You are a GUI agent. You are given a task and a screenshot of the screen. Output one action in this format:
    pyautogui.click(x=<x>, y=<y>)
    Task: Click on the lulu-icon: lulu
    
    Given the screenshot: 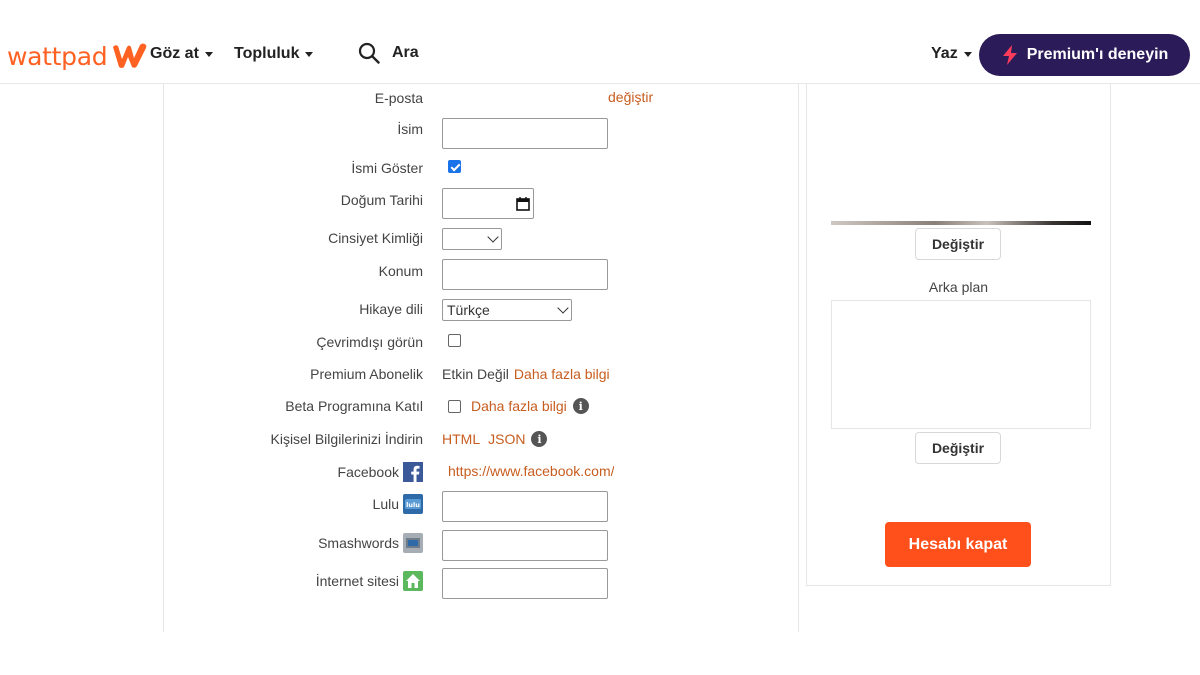 What is the action you would take?
    pyautogui.click(x=413, y=504)
    